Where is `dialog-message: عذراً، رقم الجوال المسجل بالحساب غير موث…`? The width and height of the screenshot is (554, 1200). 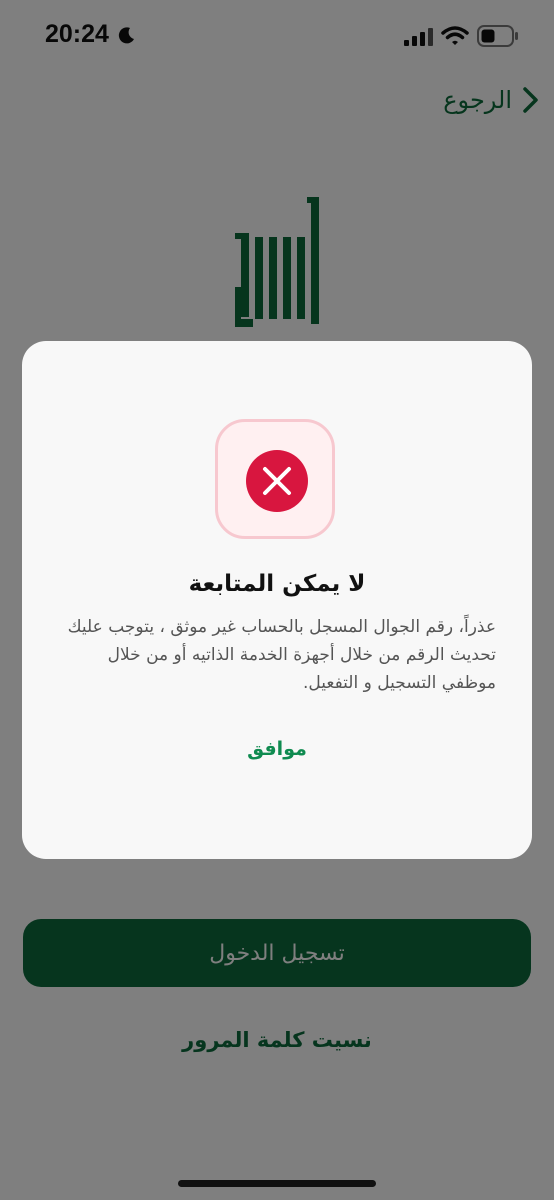
dialog-message: عذراً، رقم الجوال المسجل بالحساب غير موث… is located at coordinates (281, 655).